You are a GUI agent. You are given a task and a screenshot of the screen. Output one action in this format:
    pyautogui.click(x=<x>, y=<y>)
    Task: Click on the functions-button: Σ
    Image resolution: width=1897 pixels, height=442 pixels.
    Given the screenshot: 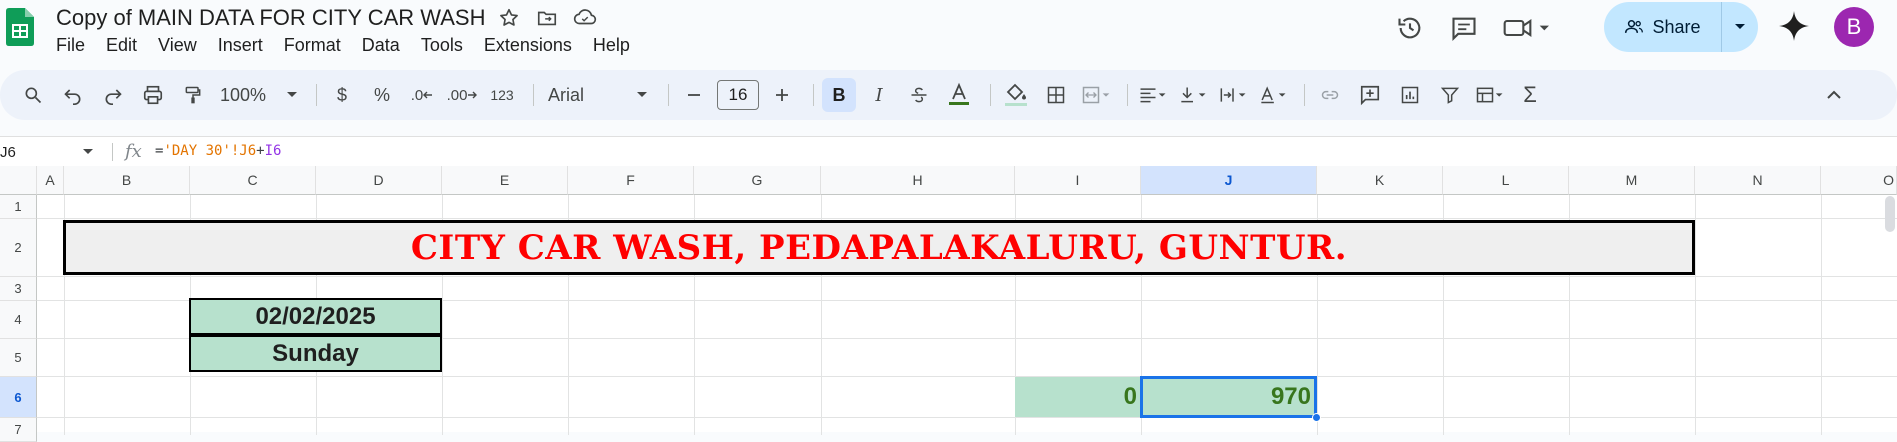 What is the action you would take?
    pyautogui.click(x=1530, y=95)
    